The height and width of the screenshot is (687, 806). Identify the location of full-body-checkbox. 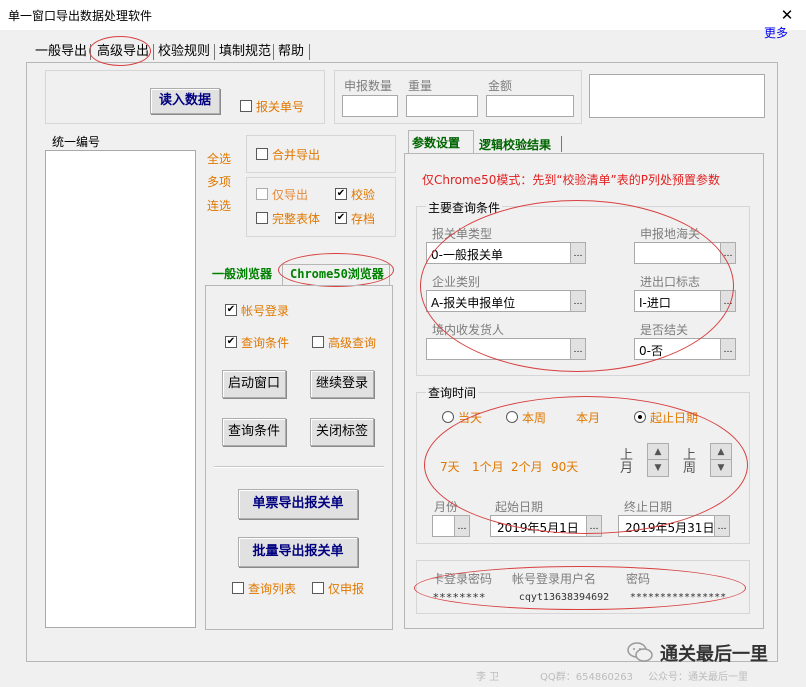
(262, 218).